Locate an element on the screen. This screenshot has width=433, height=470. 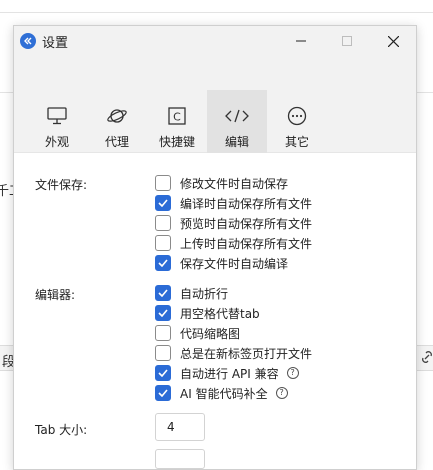
option-word-wrap: 自动折行 is located at coordinates (191, 293).